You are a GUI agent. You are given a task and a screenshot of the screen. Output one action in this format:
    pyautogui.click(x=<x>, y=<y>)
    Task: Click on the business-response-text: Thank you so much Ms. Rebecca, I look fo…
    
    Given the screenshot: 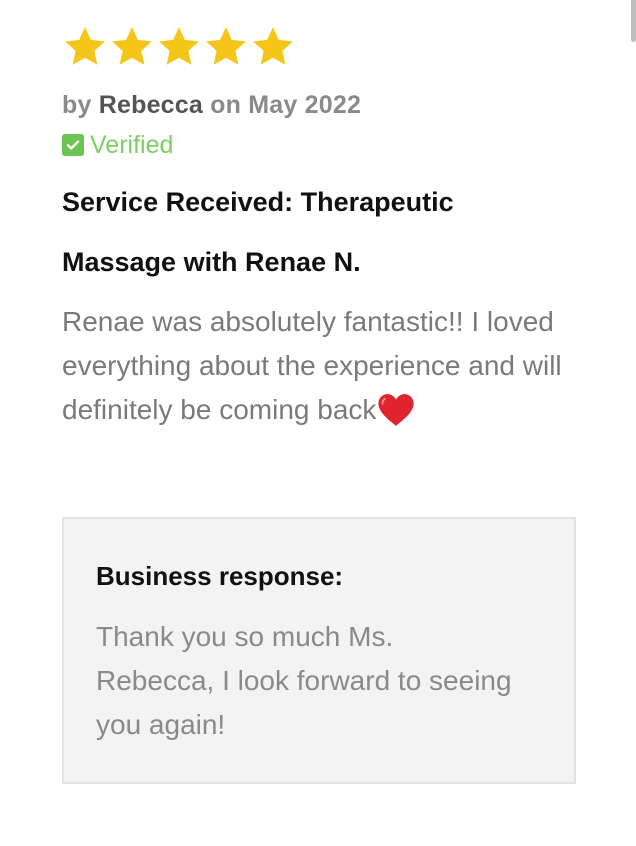 What is the action you would take?
    pyautogui.click(x=304, y=680)
    